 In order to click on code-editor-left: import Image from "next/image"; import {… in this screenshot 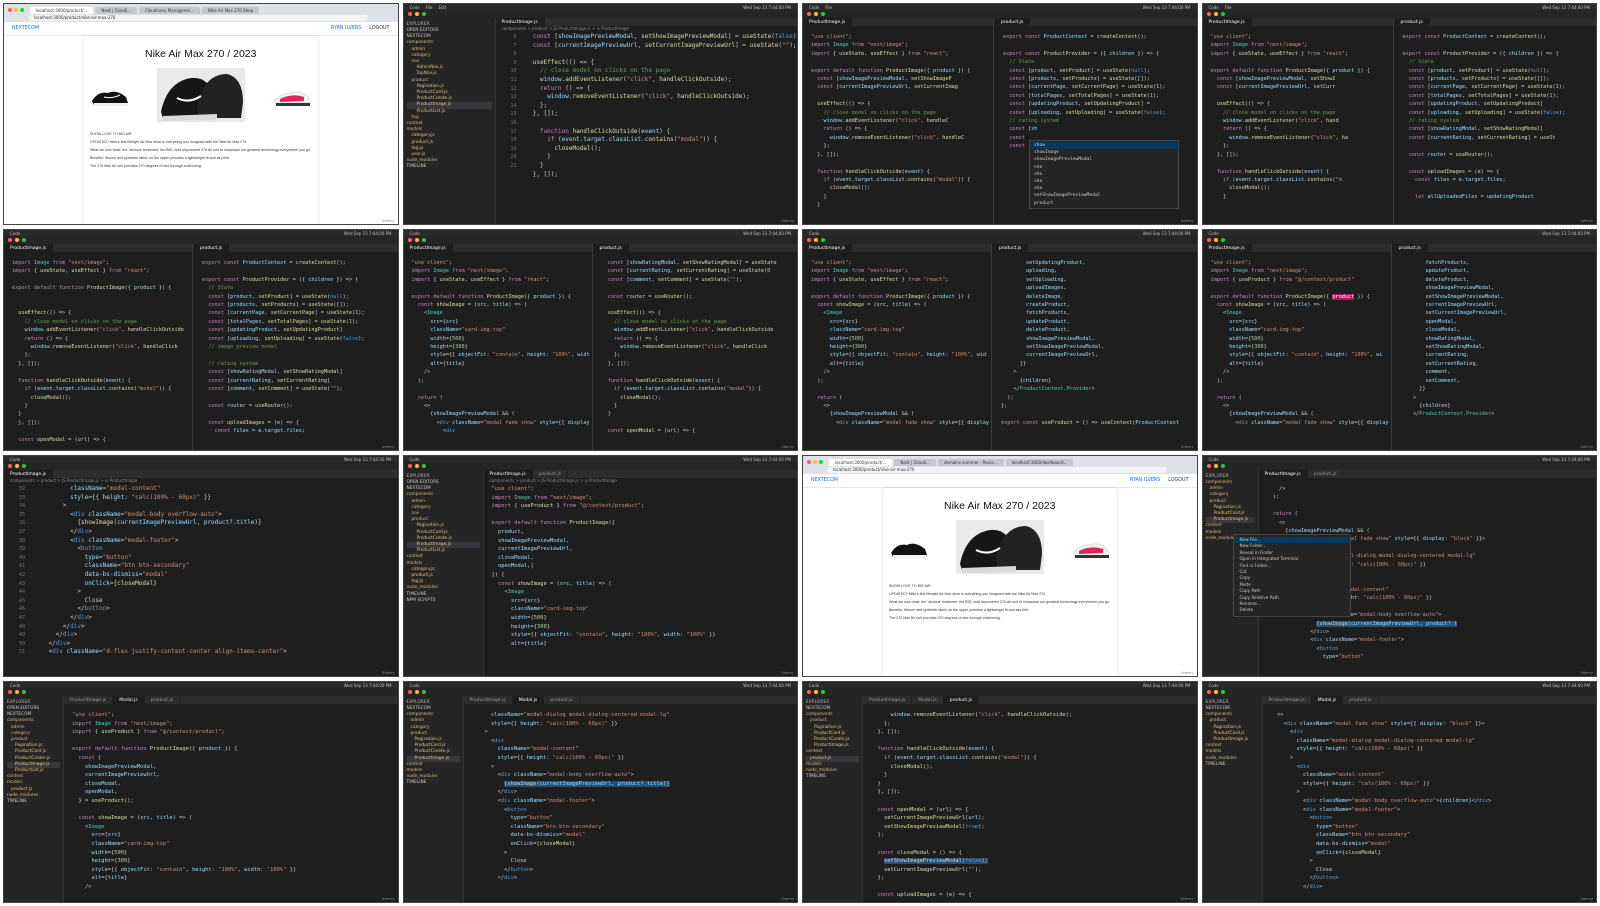, I will do `click(100, 354)`.